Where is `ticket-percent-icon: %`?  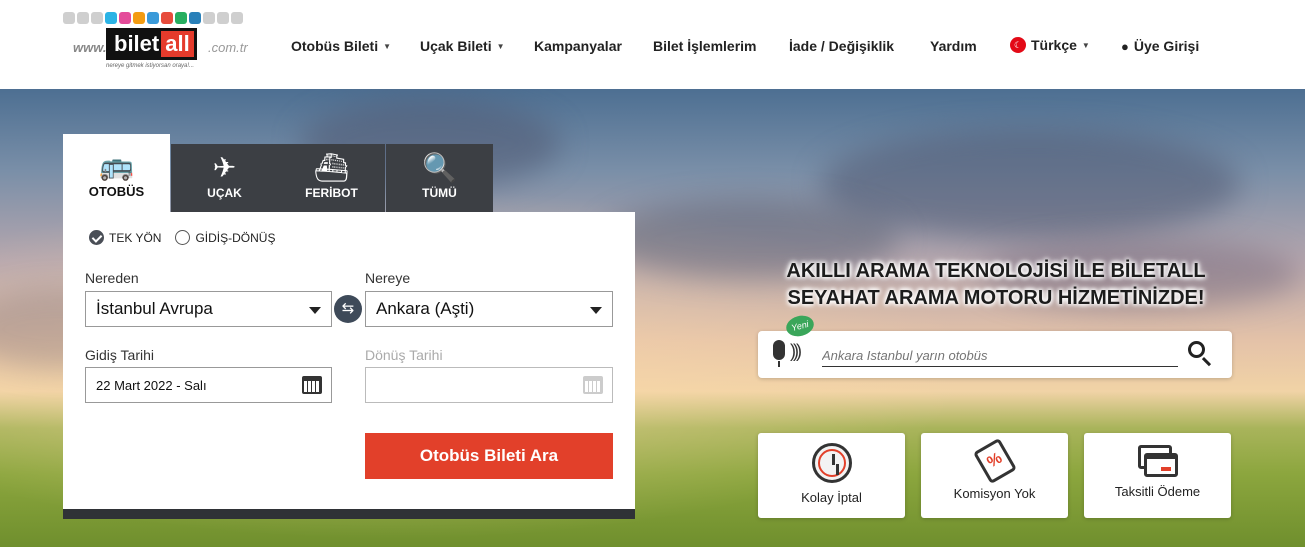
ticket-percent-icon: % is located at coordinates (994, 461).